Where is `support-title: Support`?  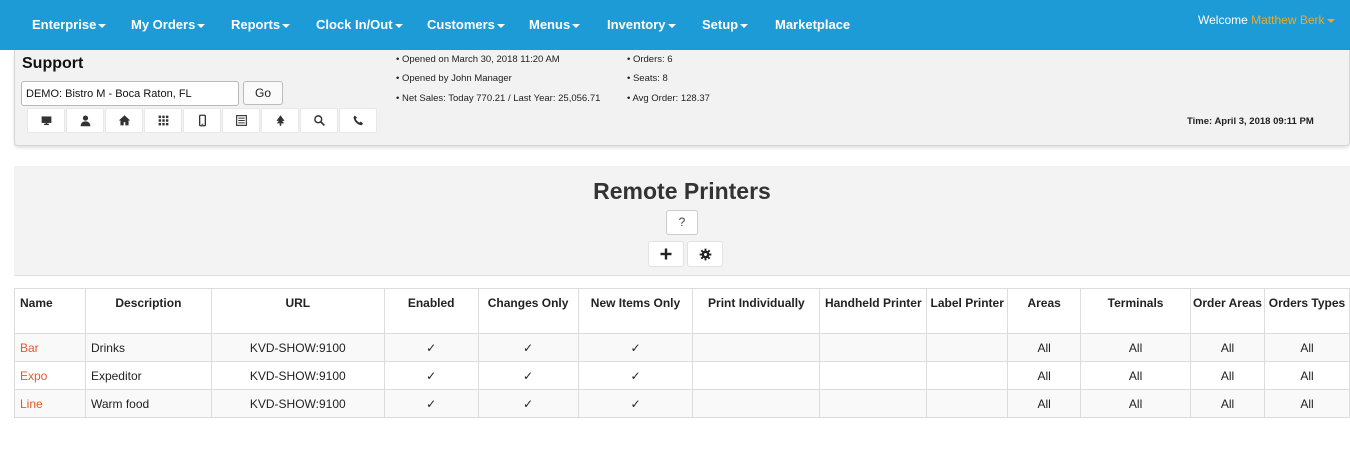
support-title: Support is located at coordinates (53, 63).